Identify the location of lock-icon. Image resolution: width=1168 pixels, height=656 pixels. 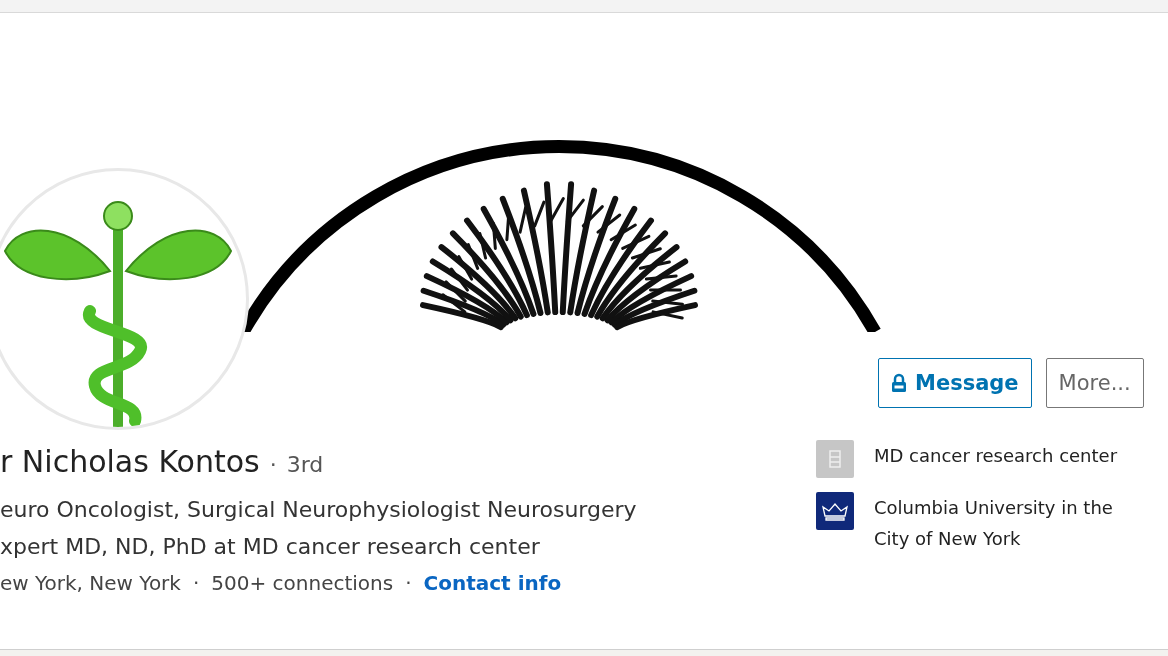
(899, 383).